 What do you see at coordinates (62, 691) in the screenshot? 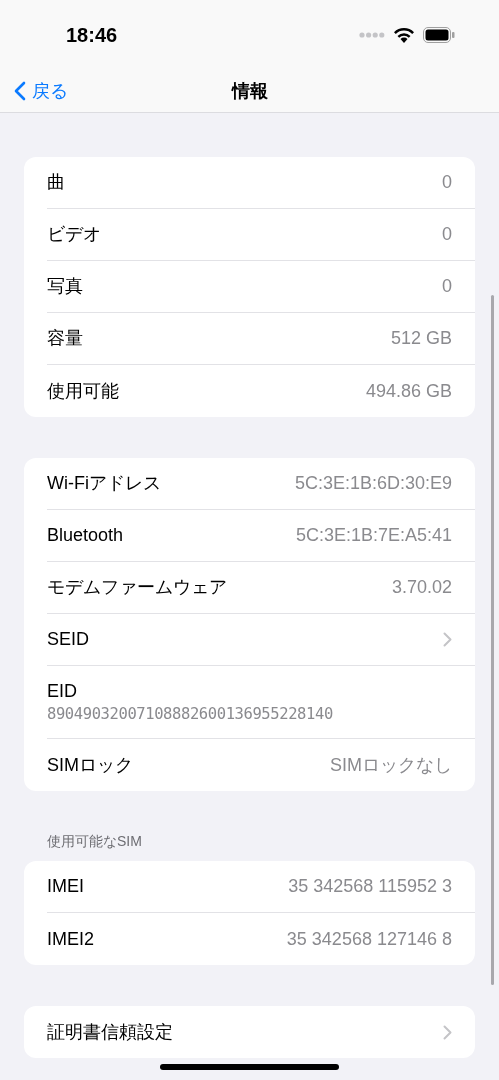
I see `row-label: EID` at bounding box center [62, 691].